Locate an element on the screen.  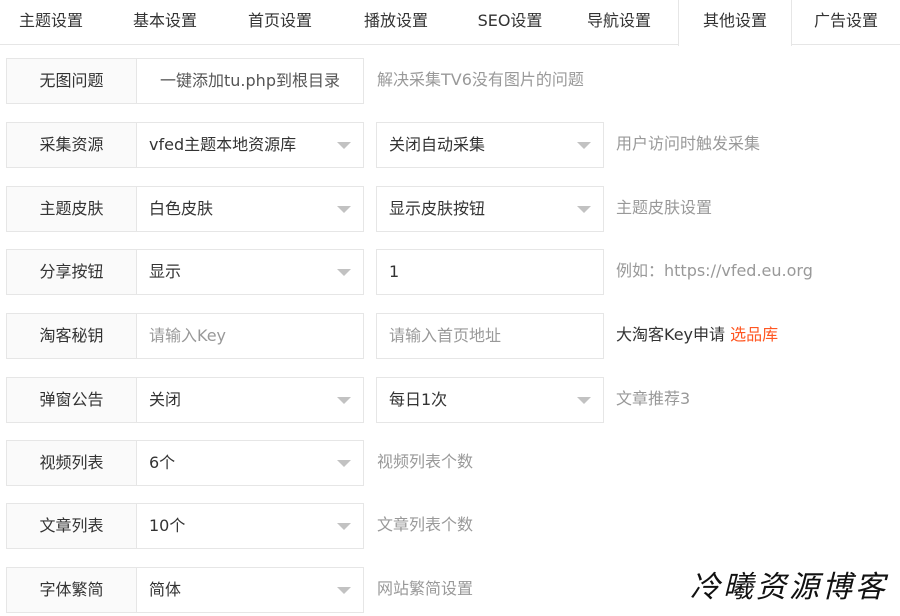
row-hint: 例如：https://vfed.eu.org is located at coordinates (714, 270).